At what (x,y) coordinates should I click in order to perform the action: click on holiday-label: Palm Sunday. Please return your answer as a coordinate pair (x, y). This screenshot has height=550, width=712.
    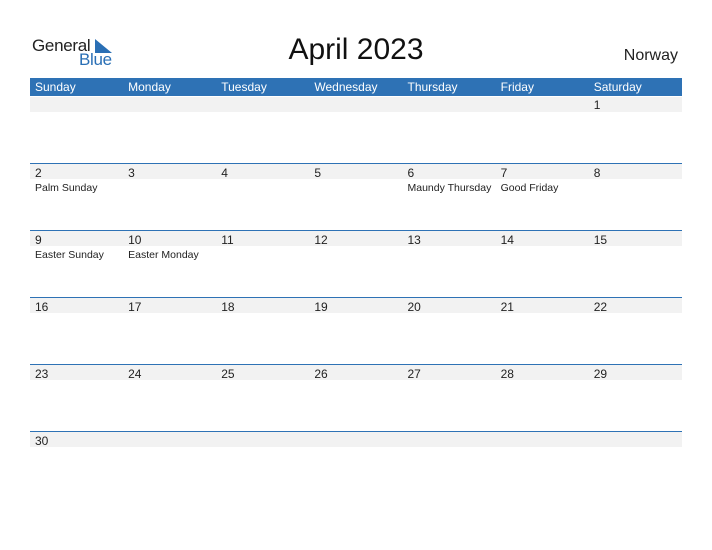
    Looking at the image, I should click on (66, 188).